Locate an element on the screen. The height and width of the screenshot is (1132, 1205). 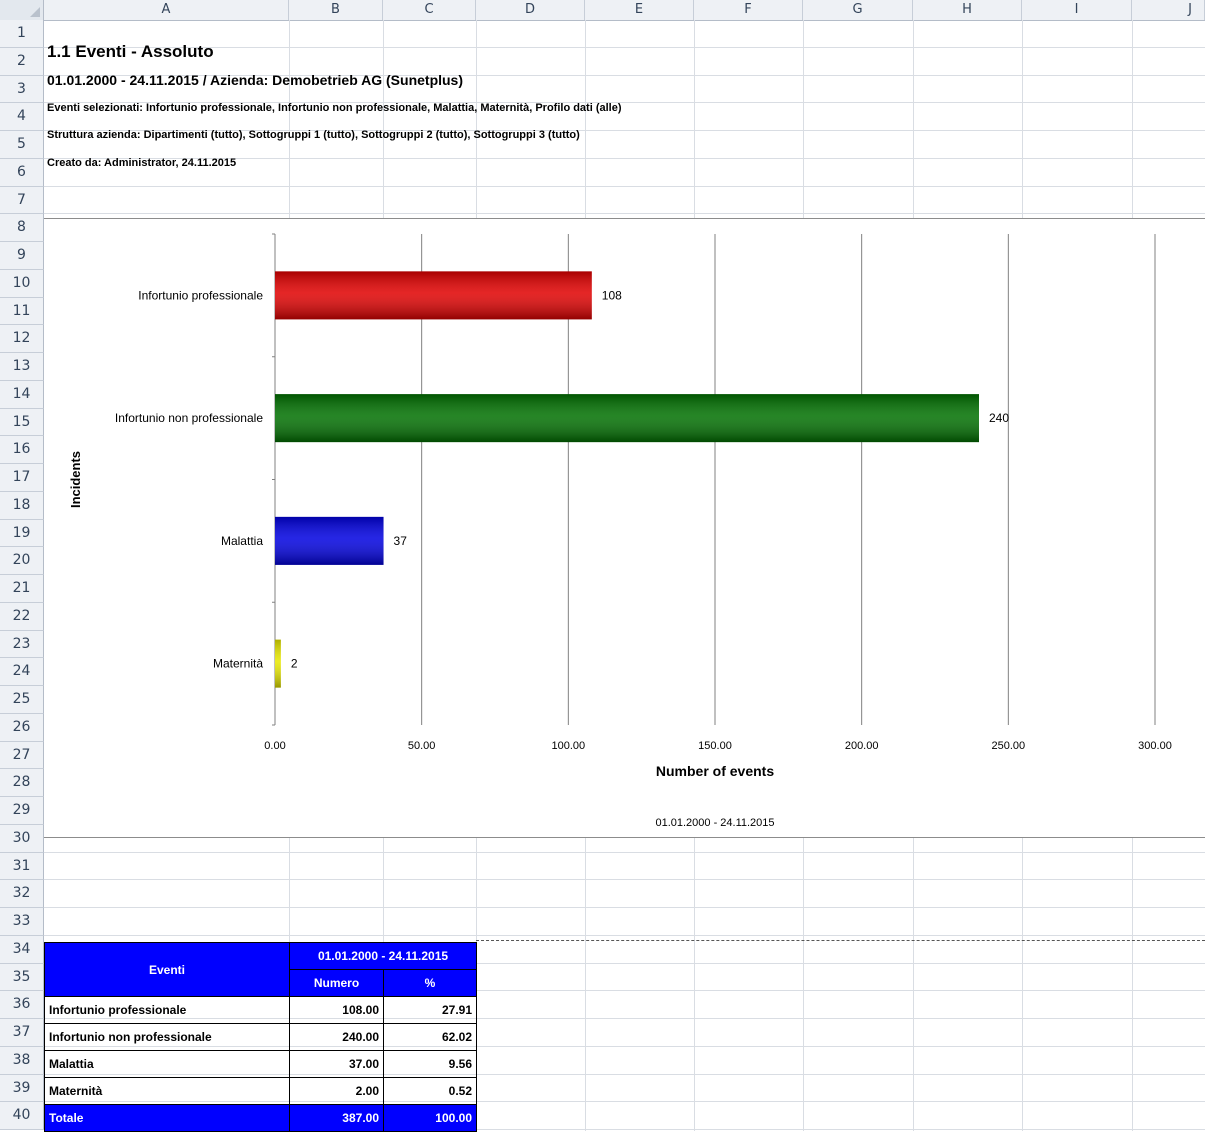
report-title: 1.1 Eventi - Assoluto is located at coordinates (130, 51).